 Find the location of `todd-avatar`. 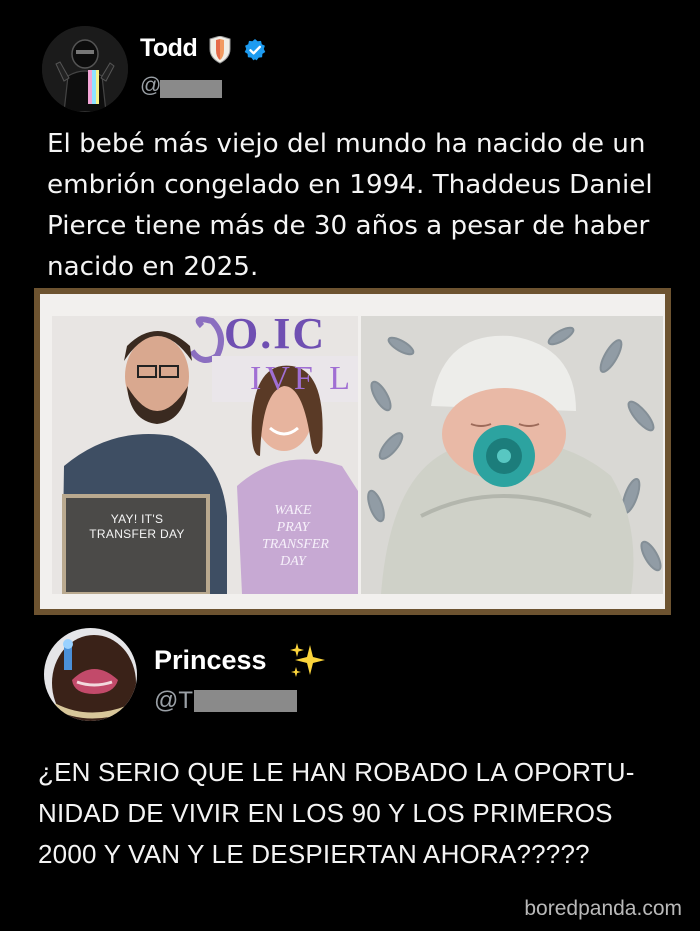

todd-avatar is located at coordinates (85, 69).